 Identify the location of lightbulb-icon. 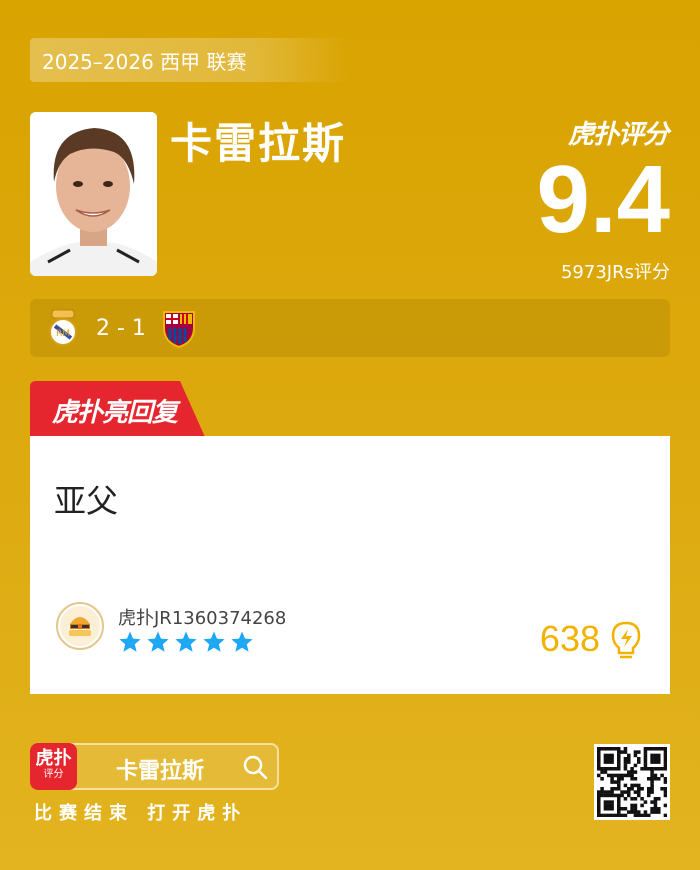
(626, 640).